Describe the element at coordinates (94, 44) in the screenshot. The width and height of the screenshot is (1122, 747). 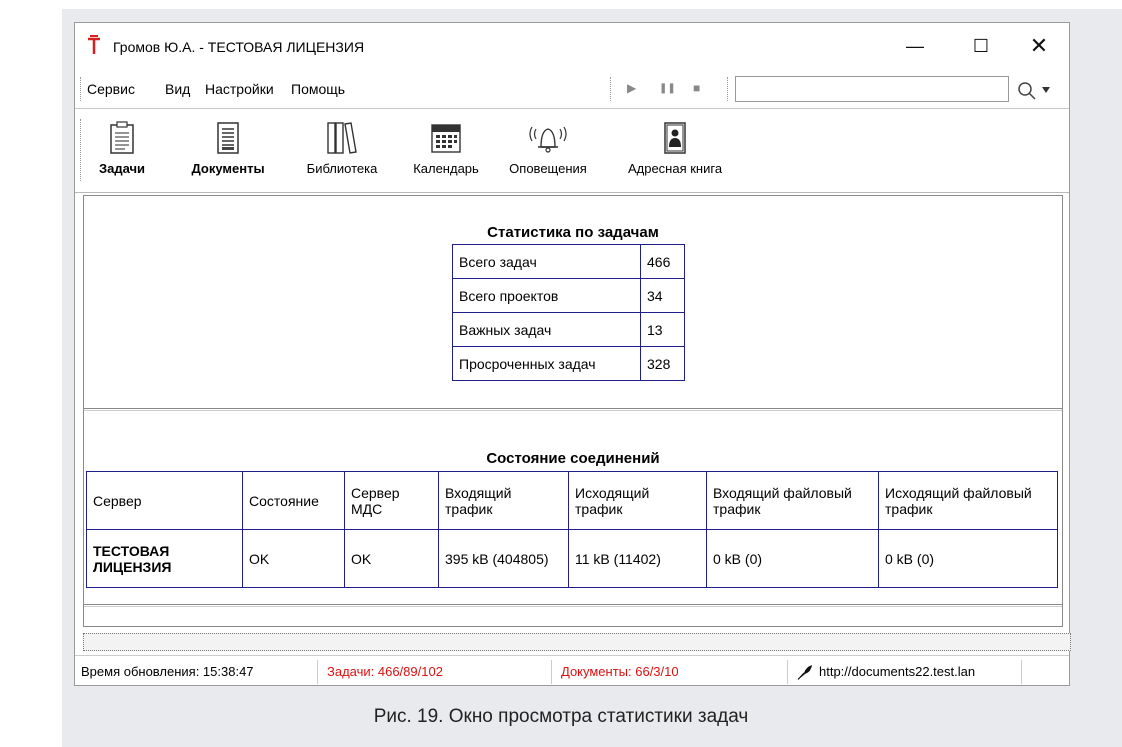
I see `app-logo-icon` at that location.